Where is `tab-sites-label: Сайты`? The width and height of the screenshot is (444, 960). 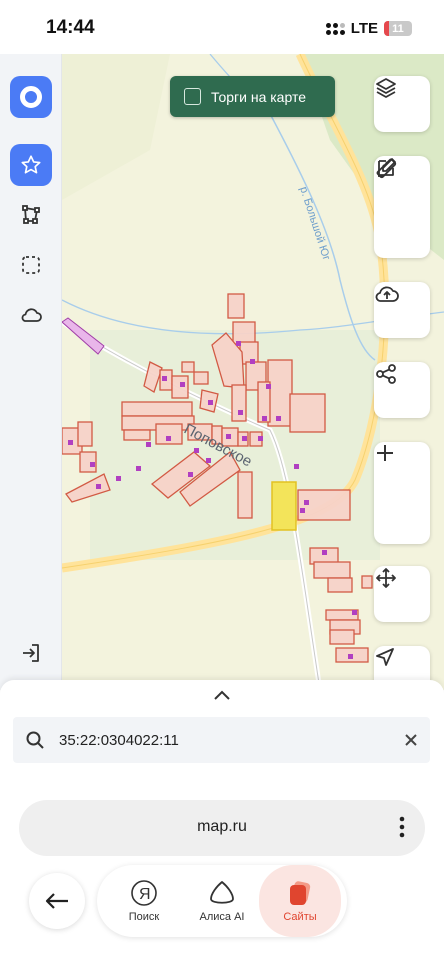 tab-sites-label: Сайты is located at coordinates (300, 917).